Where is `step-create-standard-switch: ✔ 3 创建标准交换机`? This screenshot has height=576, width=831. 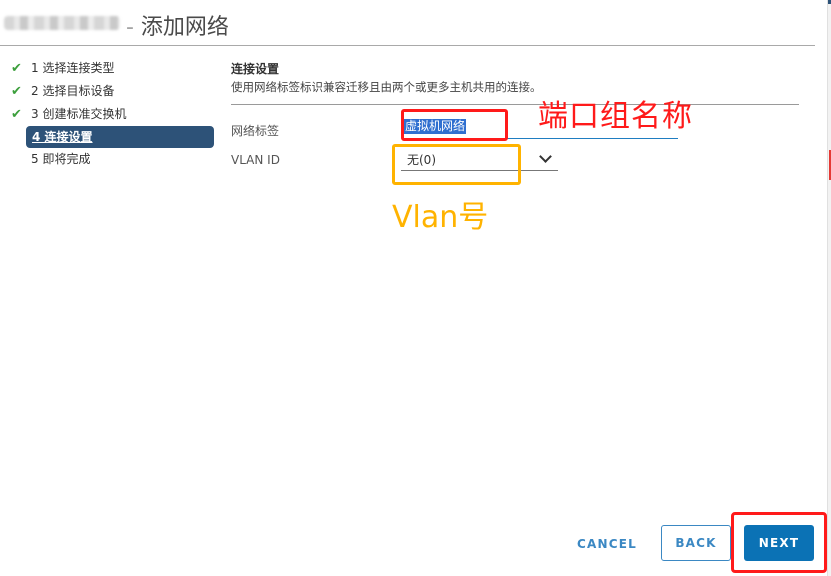
step-create-standard-switch: ✔ 3 创建标准交换机 is located at coordinates (111, 114).